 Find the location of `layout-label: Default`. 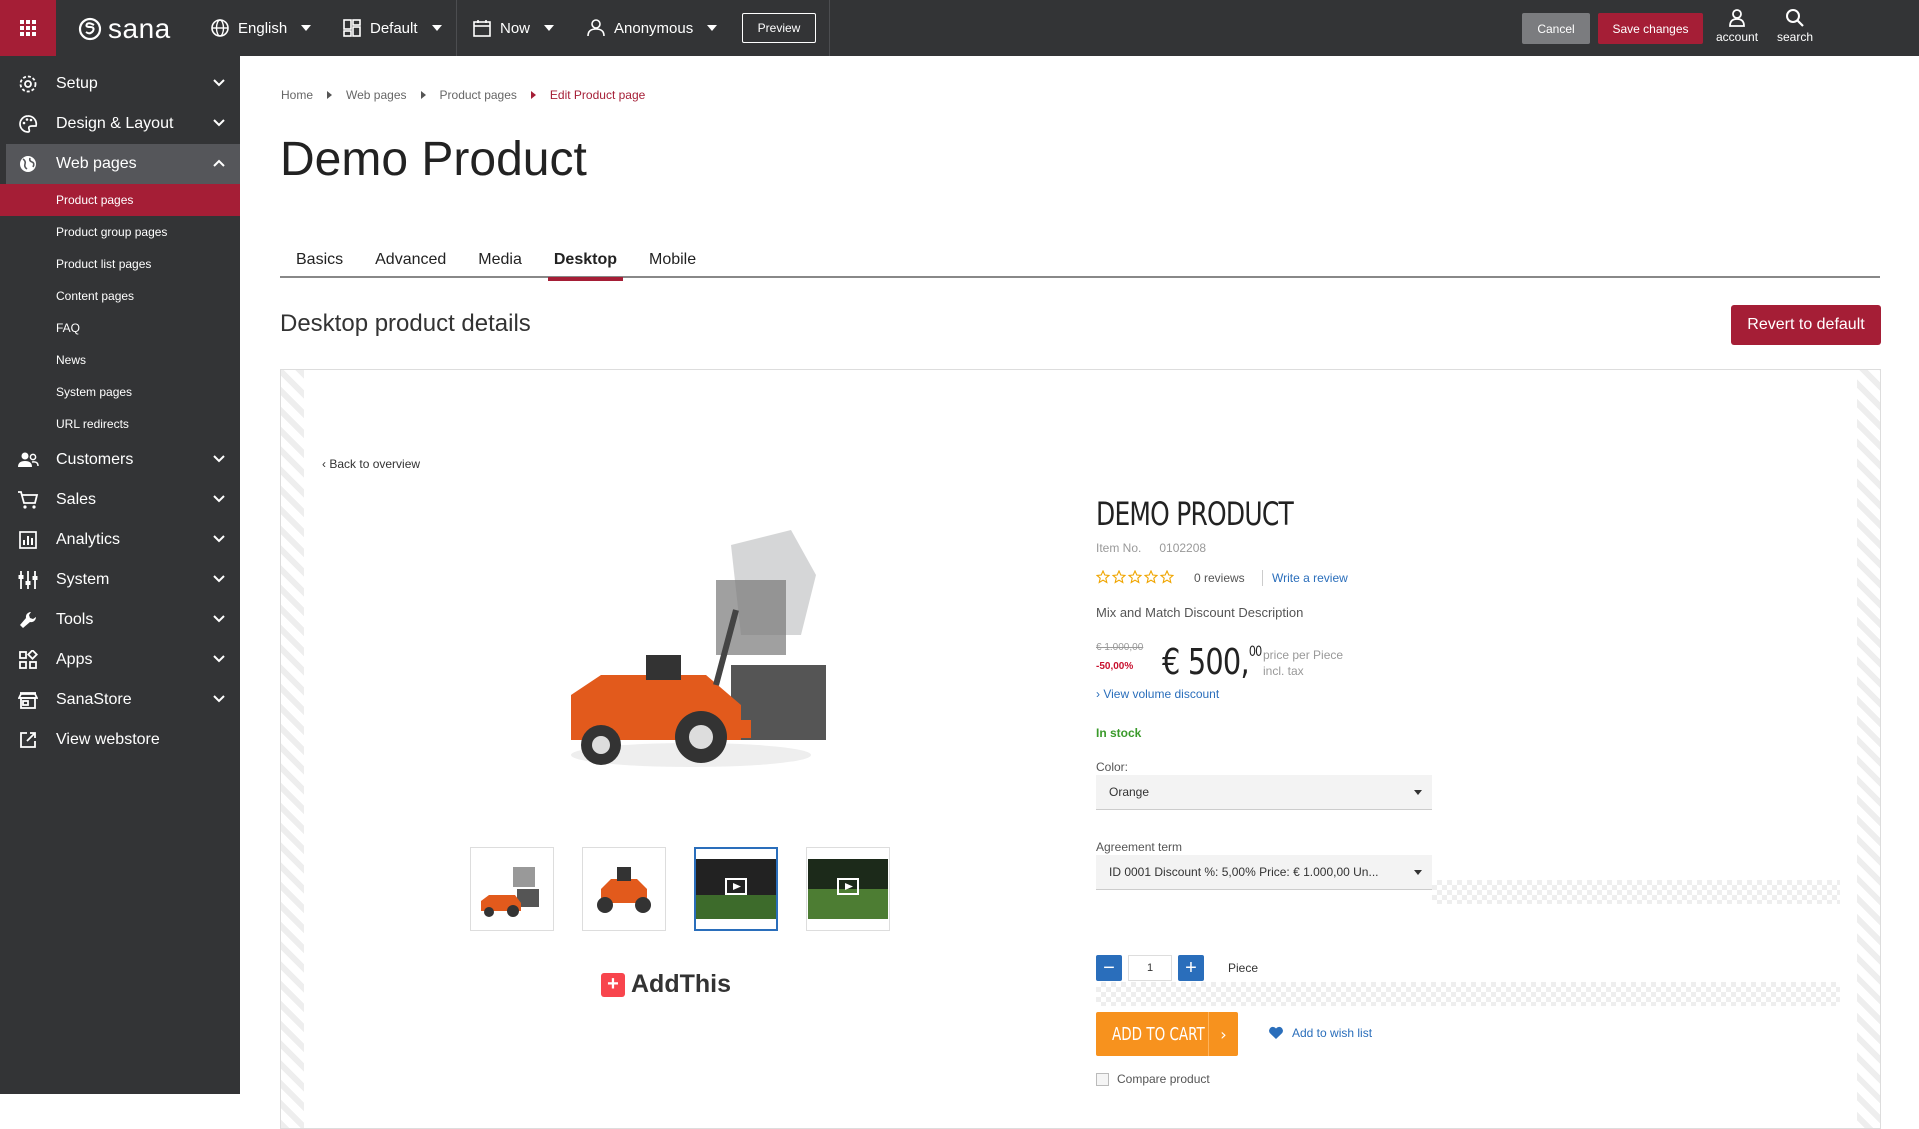

layout-label: Default is located at coordinates (394, 28).